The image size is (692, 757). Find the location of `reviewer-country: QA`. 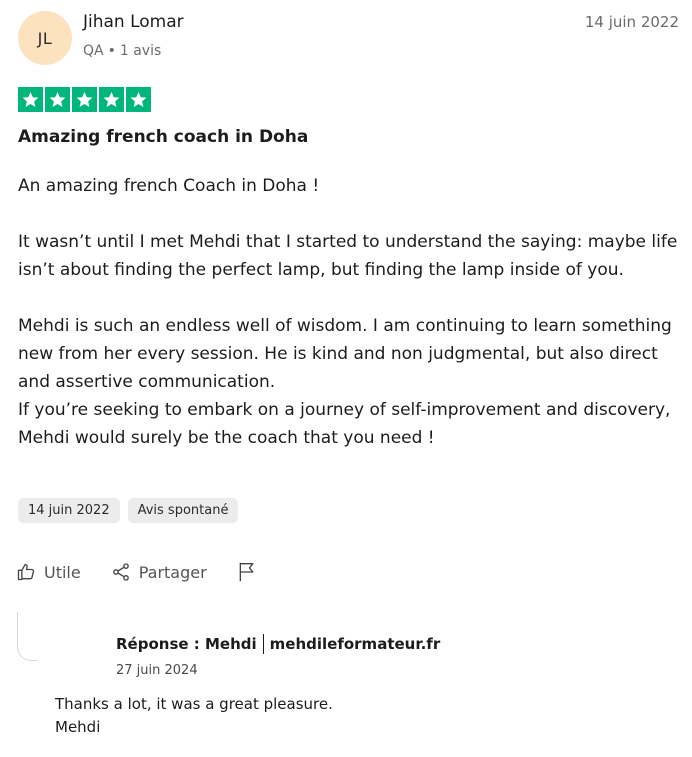

reviewer-country: QA is located at coordinates (93, 51).